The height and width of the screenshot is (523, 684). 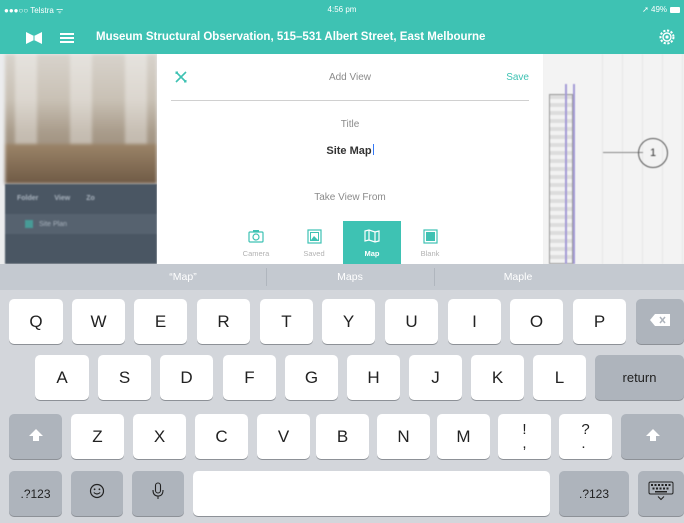 I want to click on battery-percent: ➚ 49%, so click(x=654, y=9).